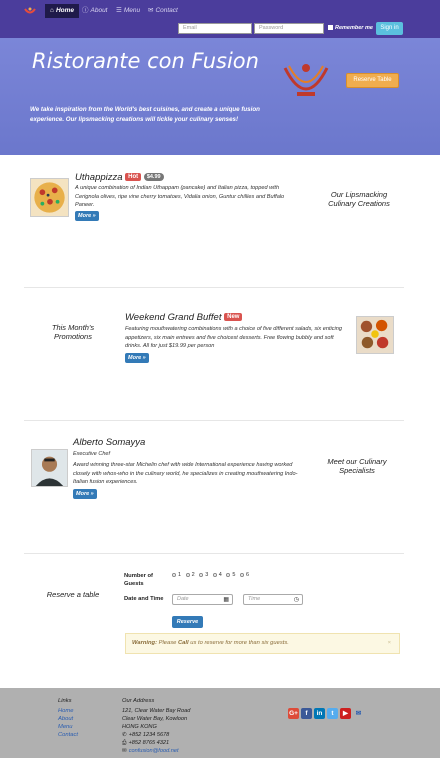  Describe the element at coordinates (144, 599) in the screenshot. I see `datetime-label: Date and Time` at that location.